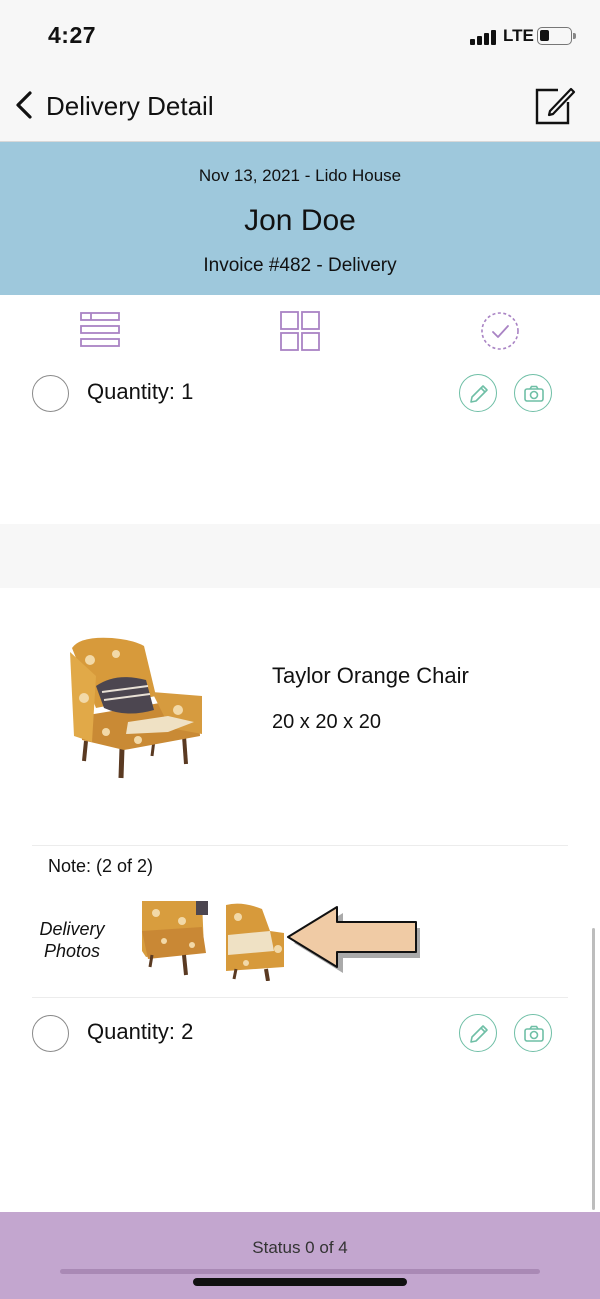 The image size is (600, 1299). I want to click on page-title: Delivery Detail, so click(130, 106).